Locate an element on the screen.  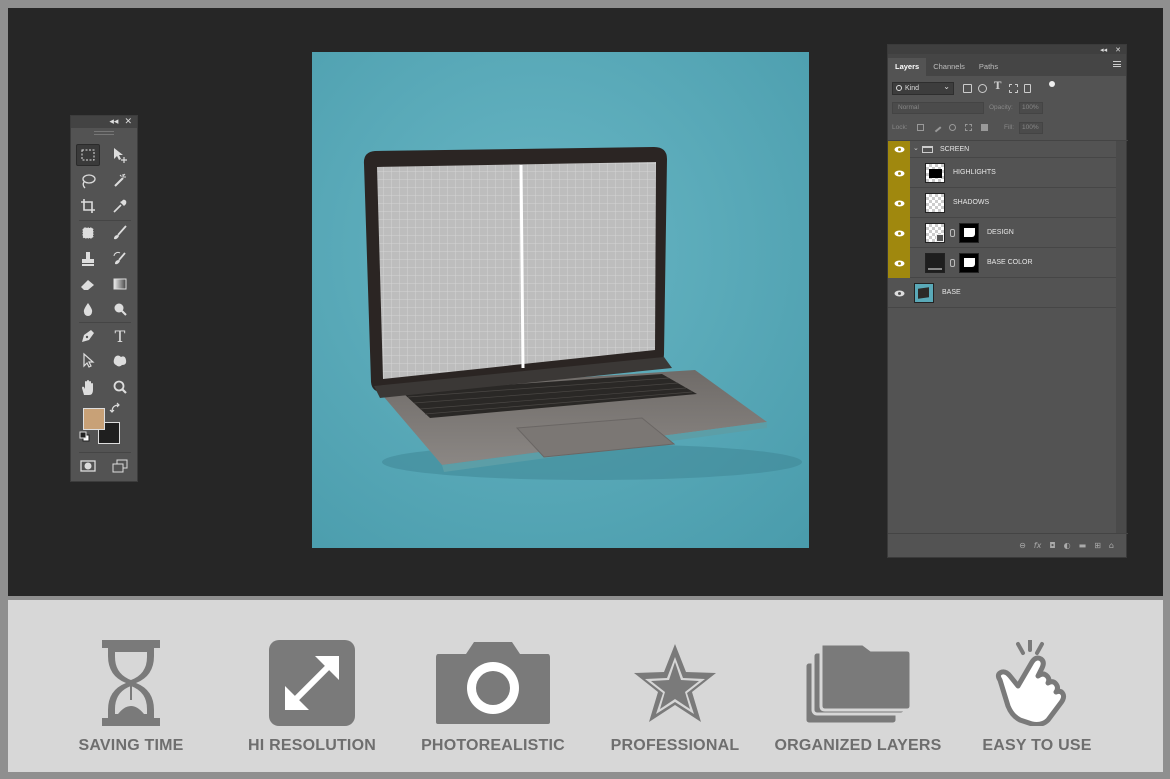
delete-layer-icon: ⌂ is located at coordinates (1111, 545).